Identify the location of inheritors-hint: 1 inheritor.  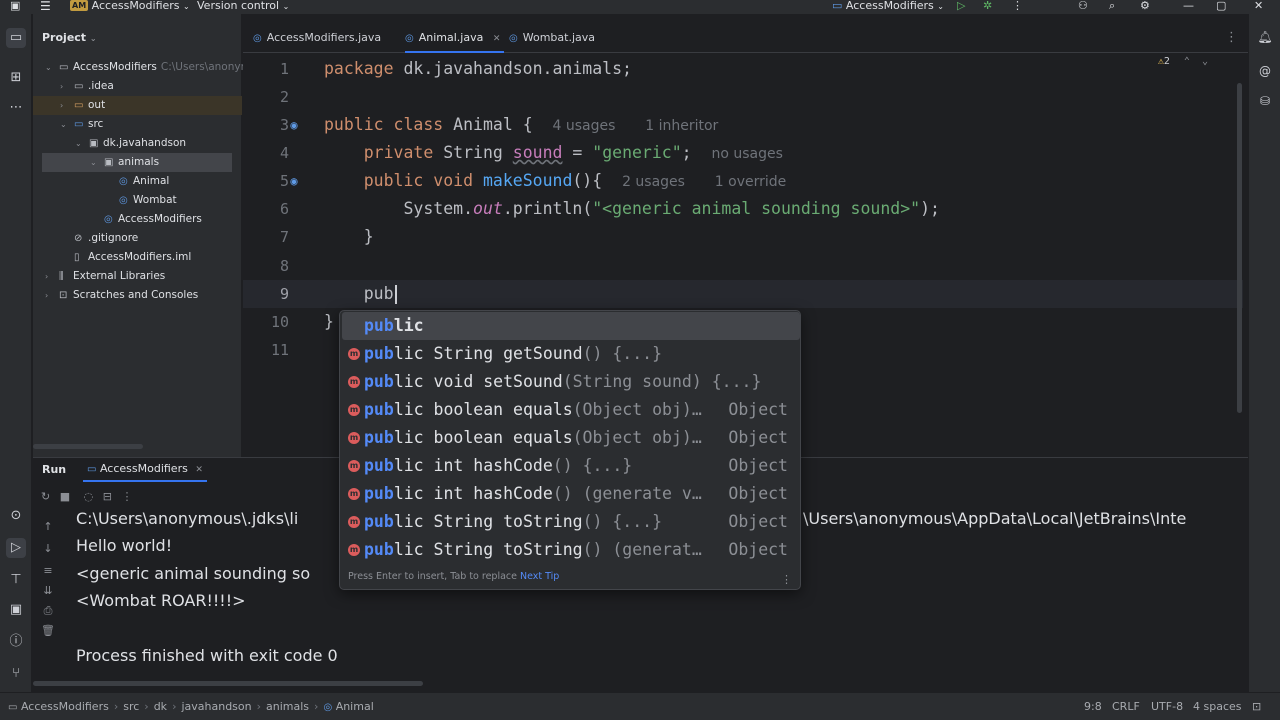
(681, 126).